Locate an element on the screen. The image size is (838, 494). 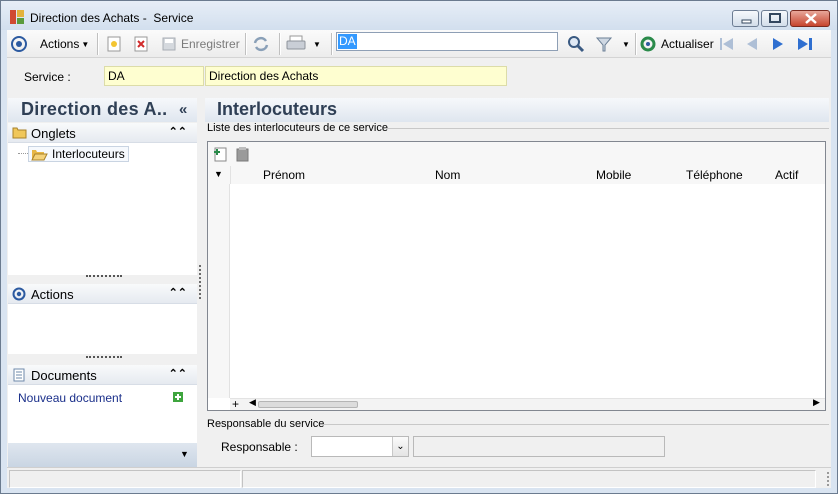
print-dropdown-icon: ▼ is located at coordinates (317, 44).